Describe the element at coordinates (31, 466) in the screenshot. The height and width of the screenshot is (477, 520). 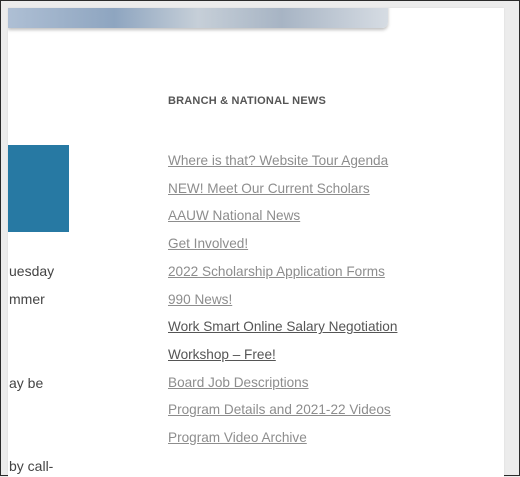
I see `body-text-fragment: by call-` at that location.